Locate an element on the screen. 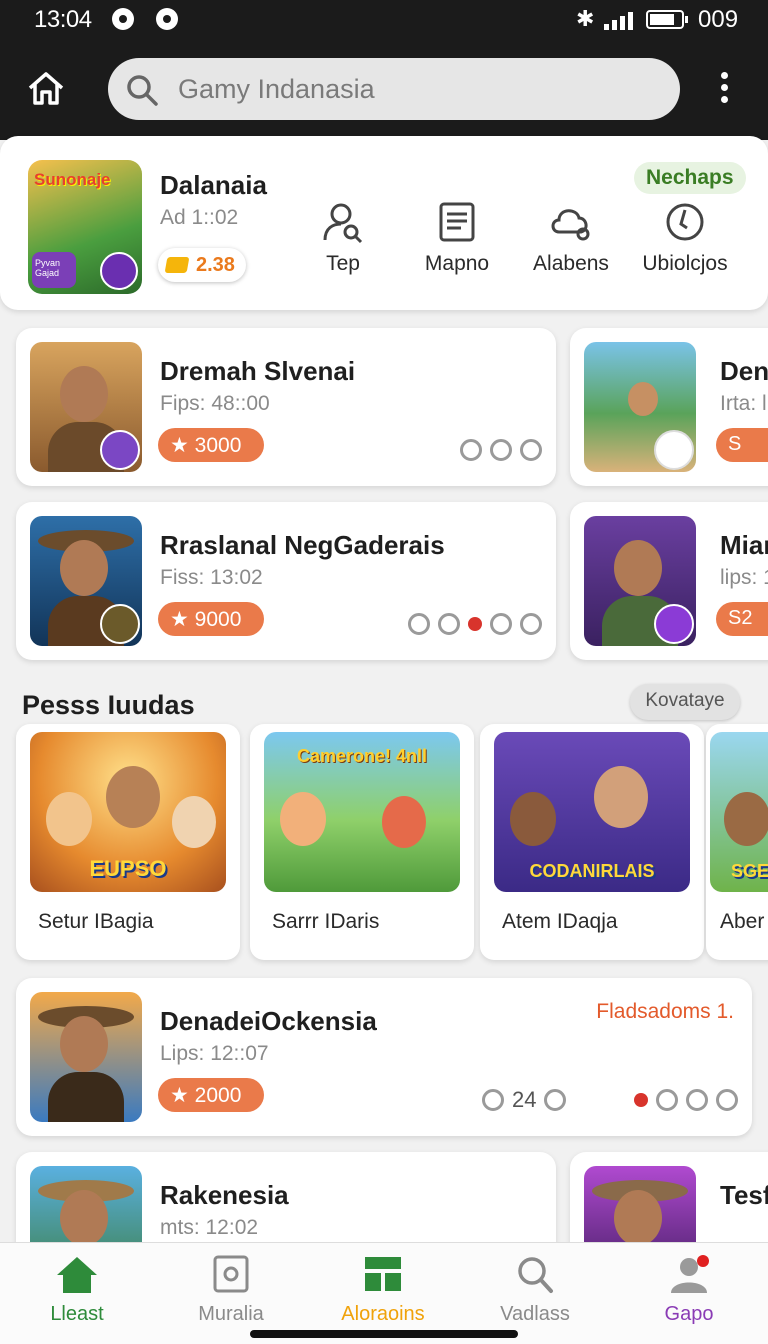 The width and height of the screenshot is (768, 1344). list-item: Dremah Slvenai Fips: 48::00 ★ 3000 is located at coordinates (286, 407).